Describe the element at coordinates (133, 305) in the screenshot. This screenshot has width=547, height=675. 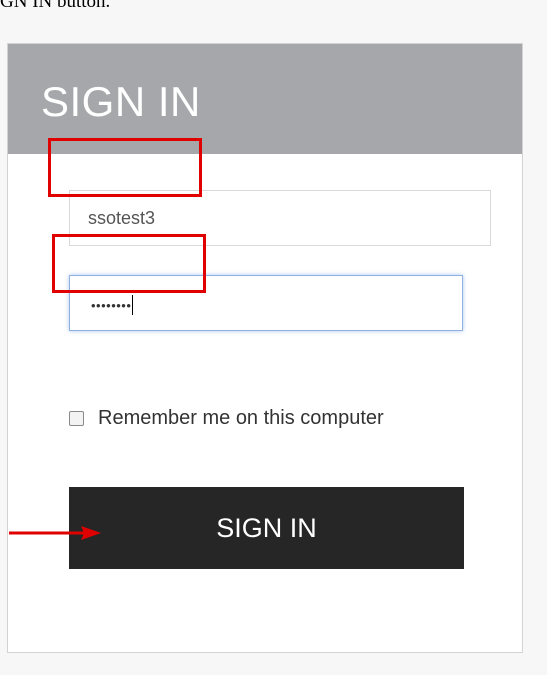
I see `text-caret` at that location.